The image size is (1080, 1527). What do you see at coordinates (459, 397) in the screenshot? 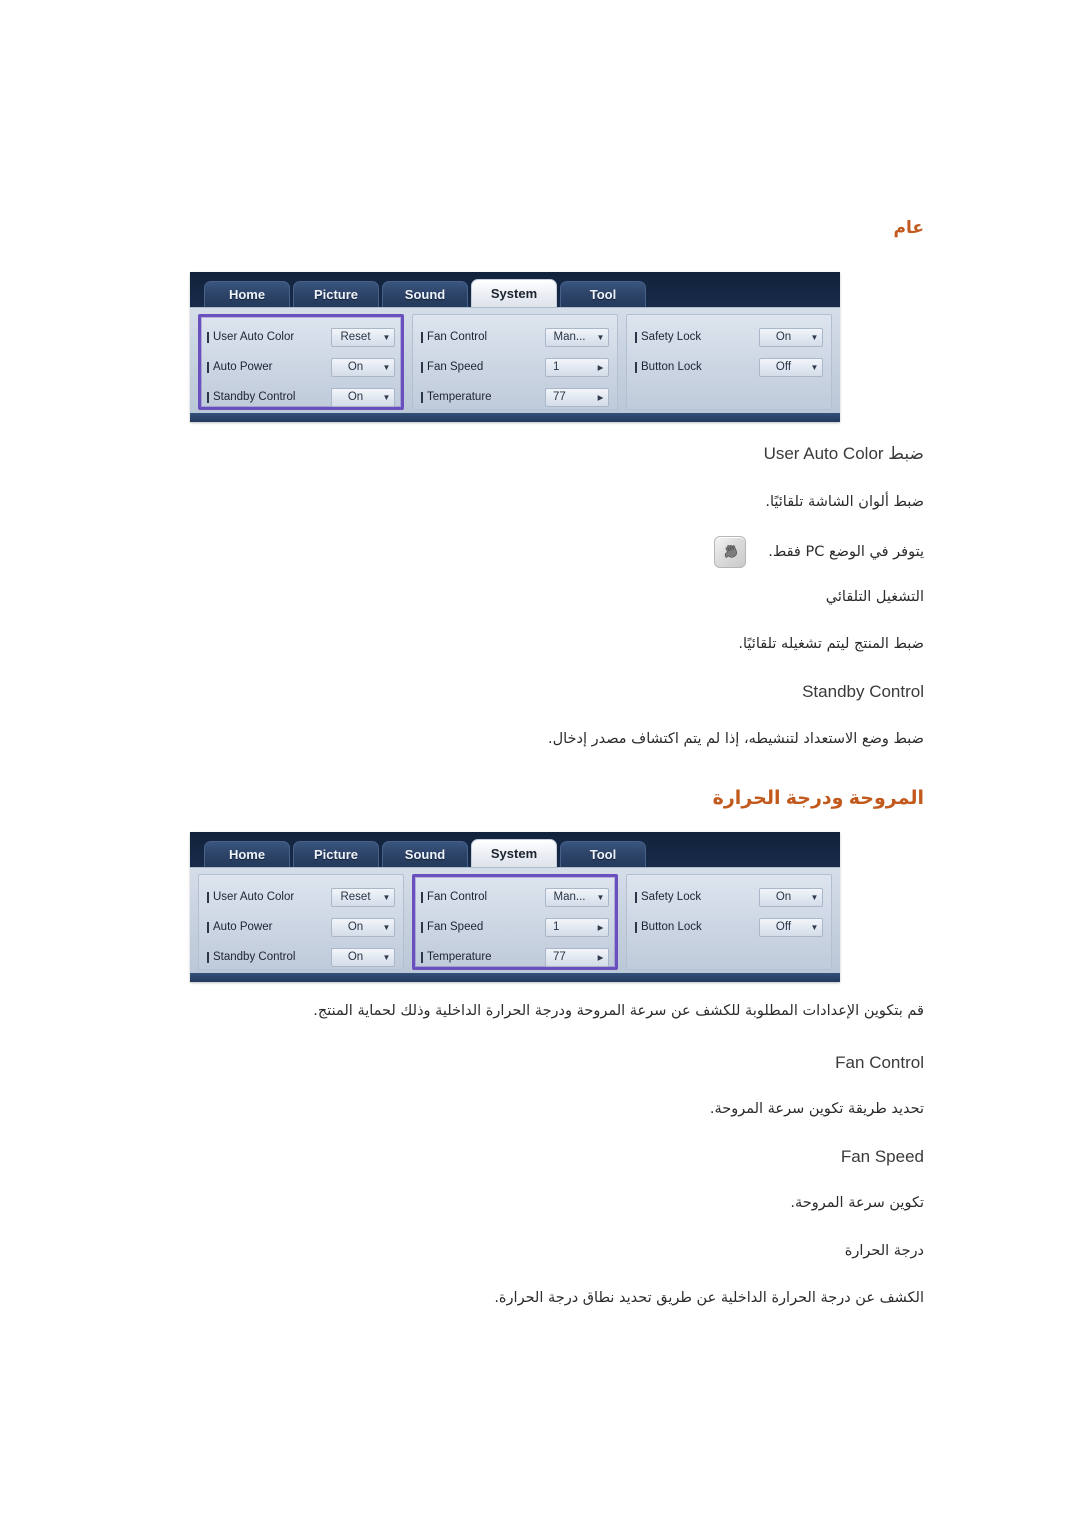
I see `osd-item-label-text: Temperature` at bounding box center [459, 397].